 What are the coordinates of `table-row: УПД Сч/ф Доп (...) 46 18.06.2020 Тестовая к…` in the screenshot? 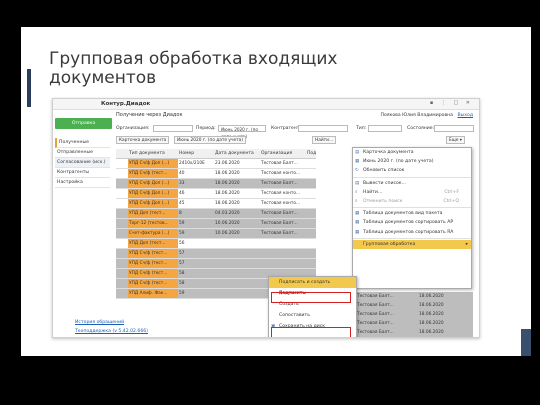 It's located at (216, 194).